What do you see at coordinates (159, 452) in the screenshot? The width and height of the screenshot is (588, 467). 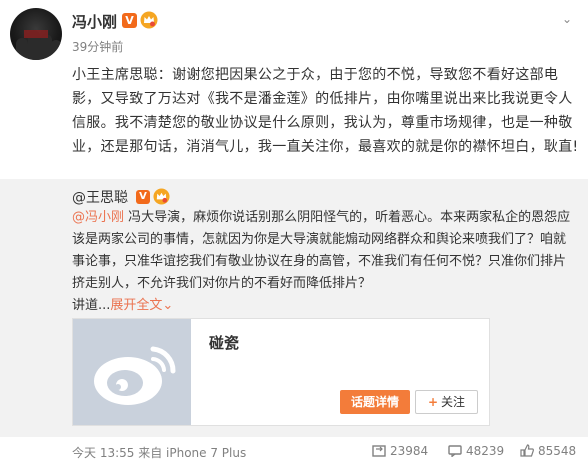 I see `post-source: 今天 13:55 来自 iPhone 7 Plus` at bounding box center [159, 452].